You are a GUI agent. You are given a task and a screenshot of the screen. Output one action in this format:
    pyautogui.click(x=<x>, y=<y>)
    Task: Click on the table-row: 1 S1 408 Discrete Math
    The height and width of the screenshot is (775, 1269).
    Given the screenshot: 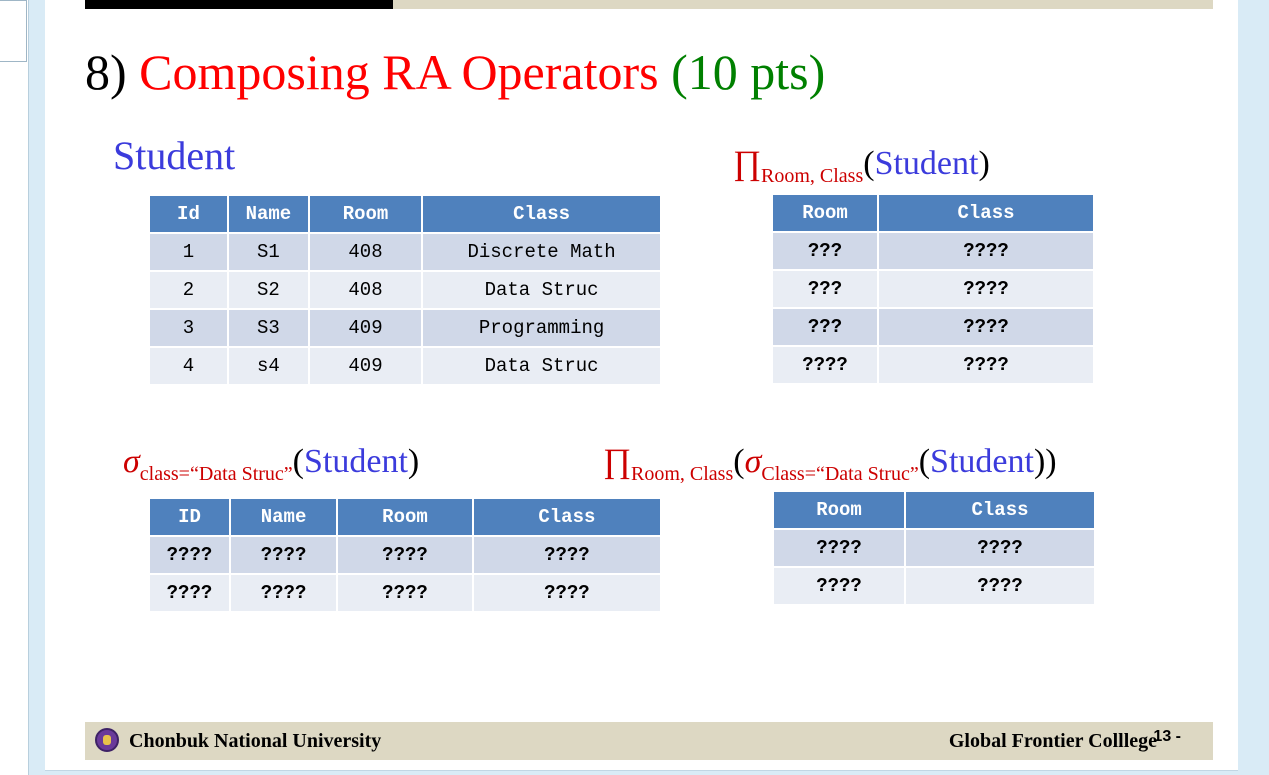 What is the action you would take?
    pyautogui.click(x=405, y=252)
    